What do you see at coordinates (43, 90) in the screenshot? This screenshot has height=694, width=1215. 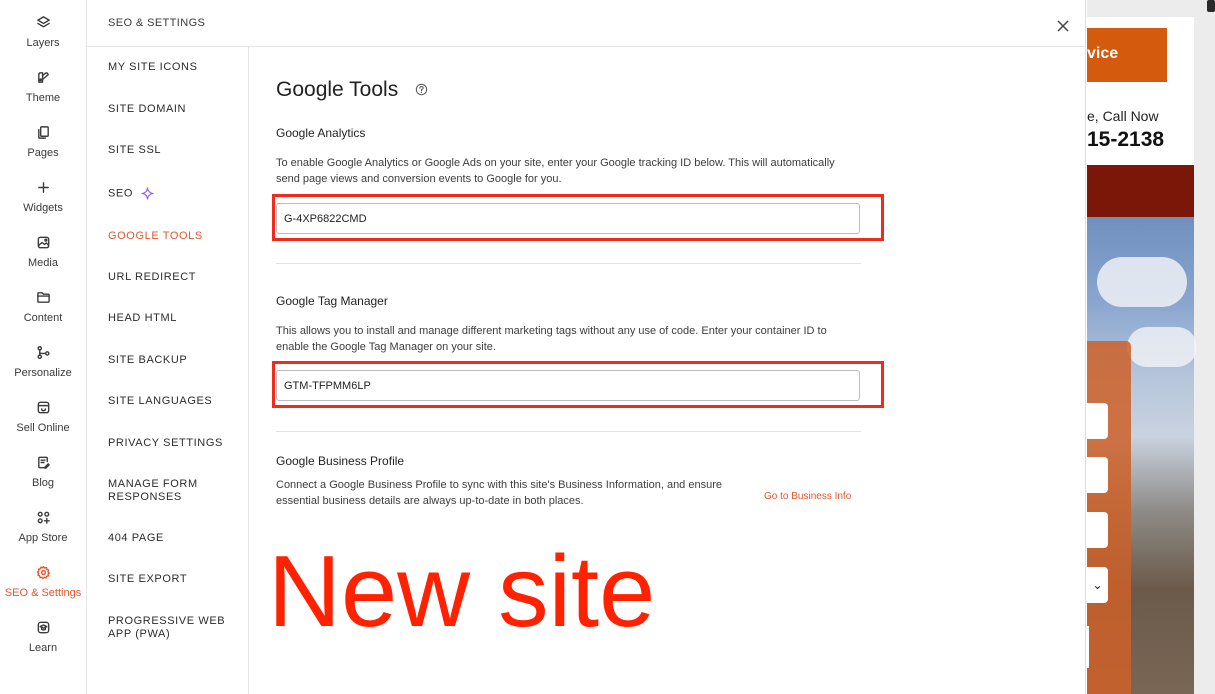 I see `rail-item-theme: Theme` at bounding box center [43, 90].